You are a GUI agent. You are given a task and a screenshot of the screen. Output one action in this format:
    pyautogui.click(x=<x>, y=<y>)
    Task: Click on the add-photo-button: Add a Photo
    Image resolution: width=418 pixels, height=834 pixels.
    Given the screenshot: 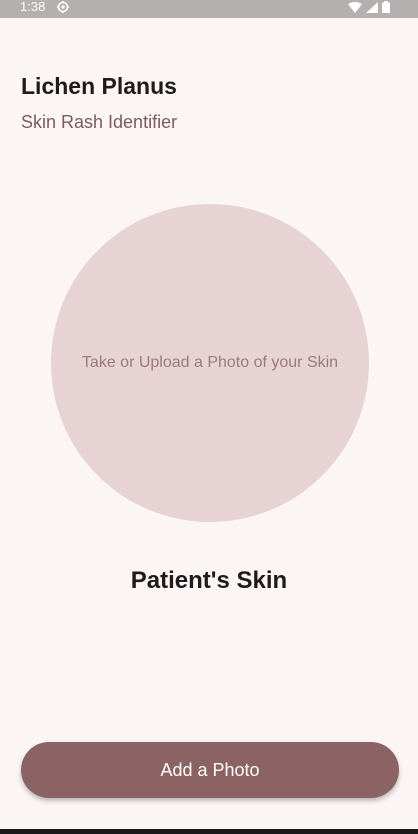 What is the action you would take?
    pyautogui.click(x=210, y=770)
    